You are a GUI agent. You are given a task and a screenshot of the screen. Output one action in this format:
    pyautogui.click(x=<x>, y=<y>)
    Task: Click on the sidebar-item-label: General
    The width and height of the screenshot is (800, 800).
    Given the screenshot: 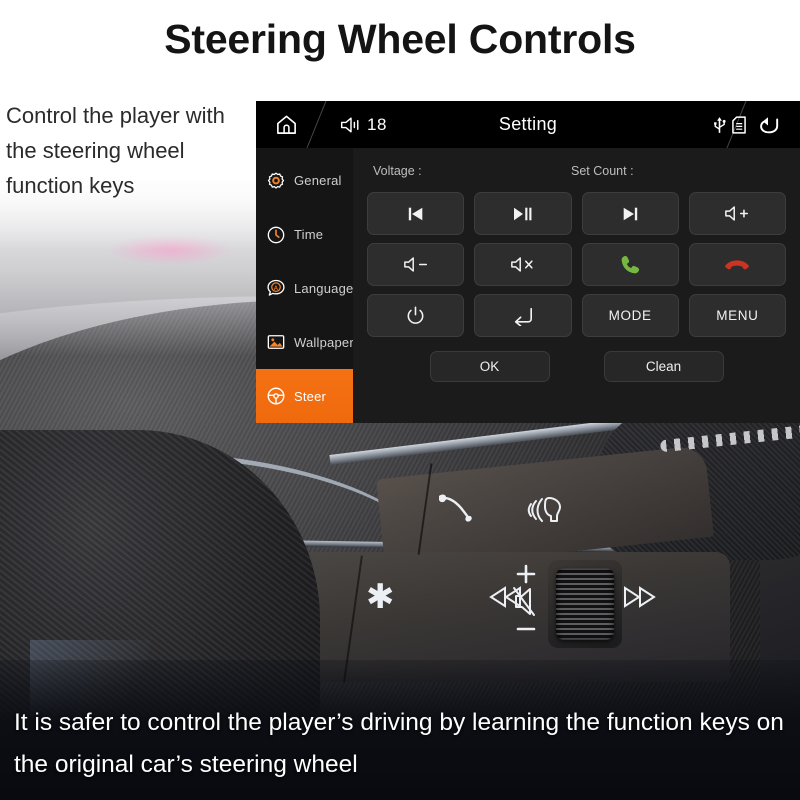 What is the action you would take?
    pyautogui.click(x=318, y=181)
    